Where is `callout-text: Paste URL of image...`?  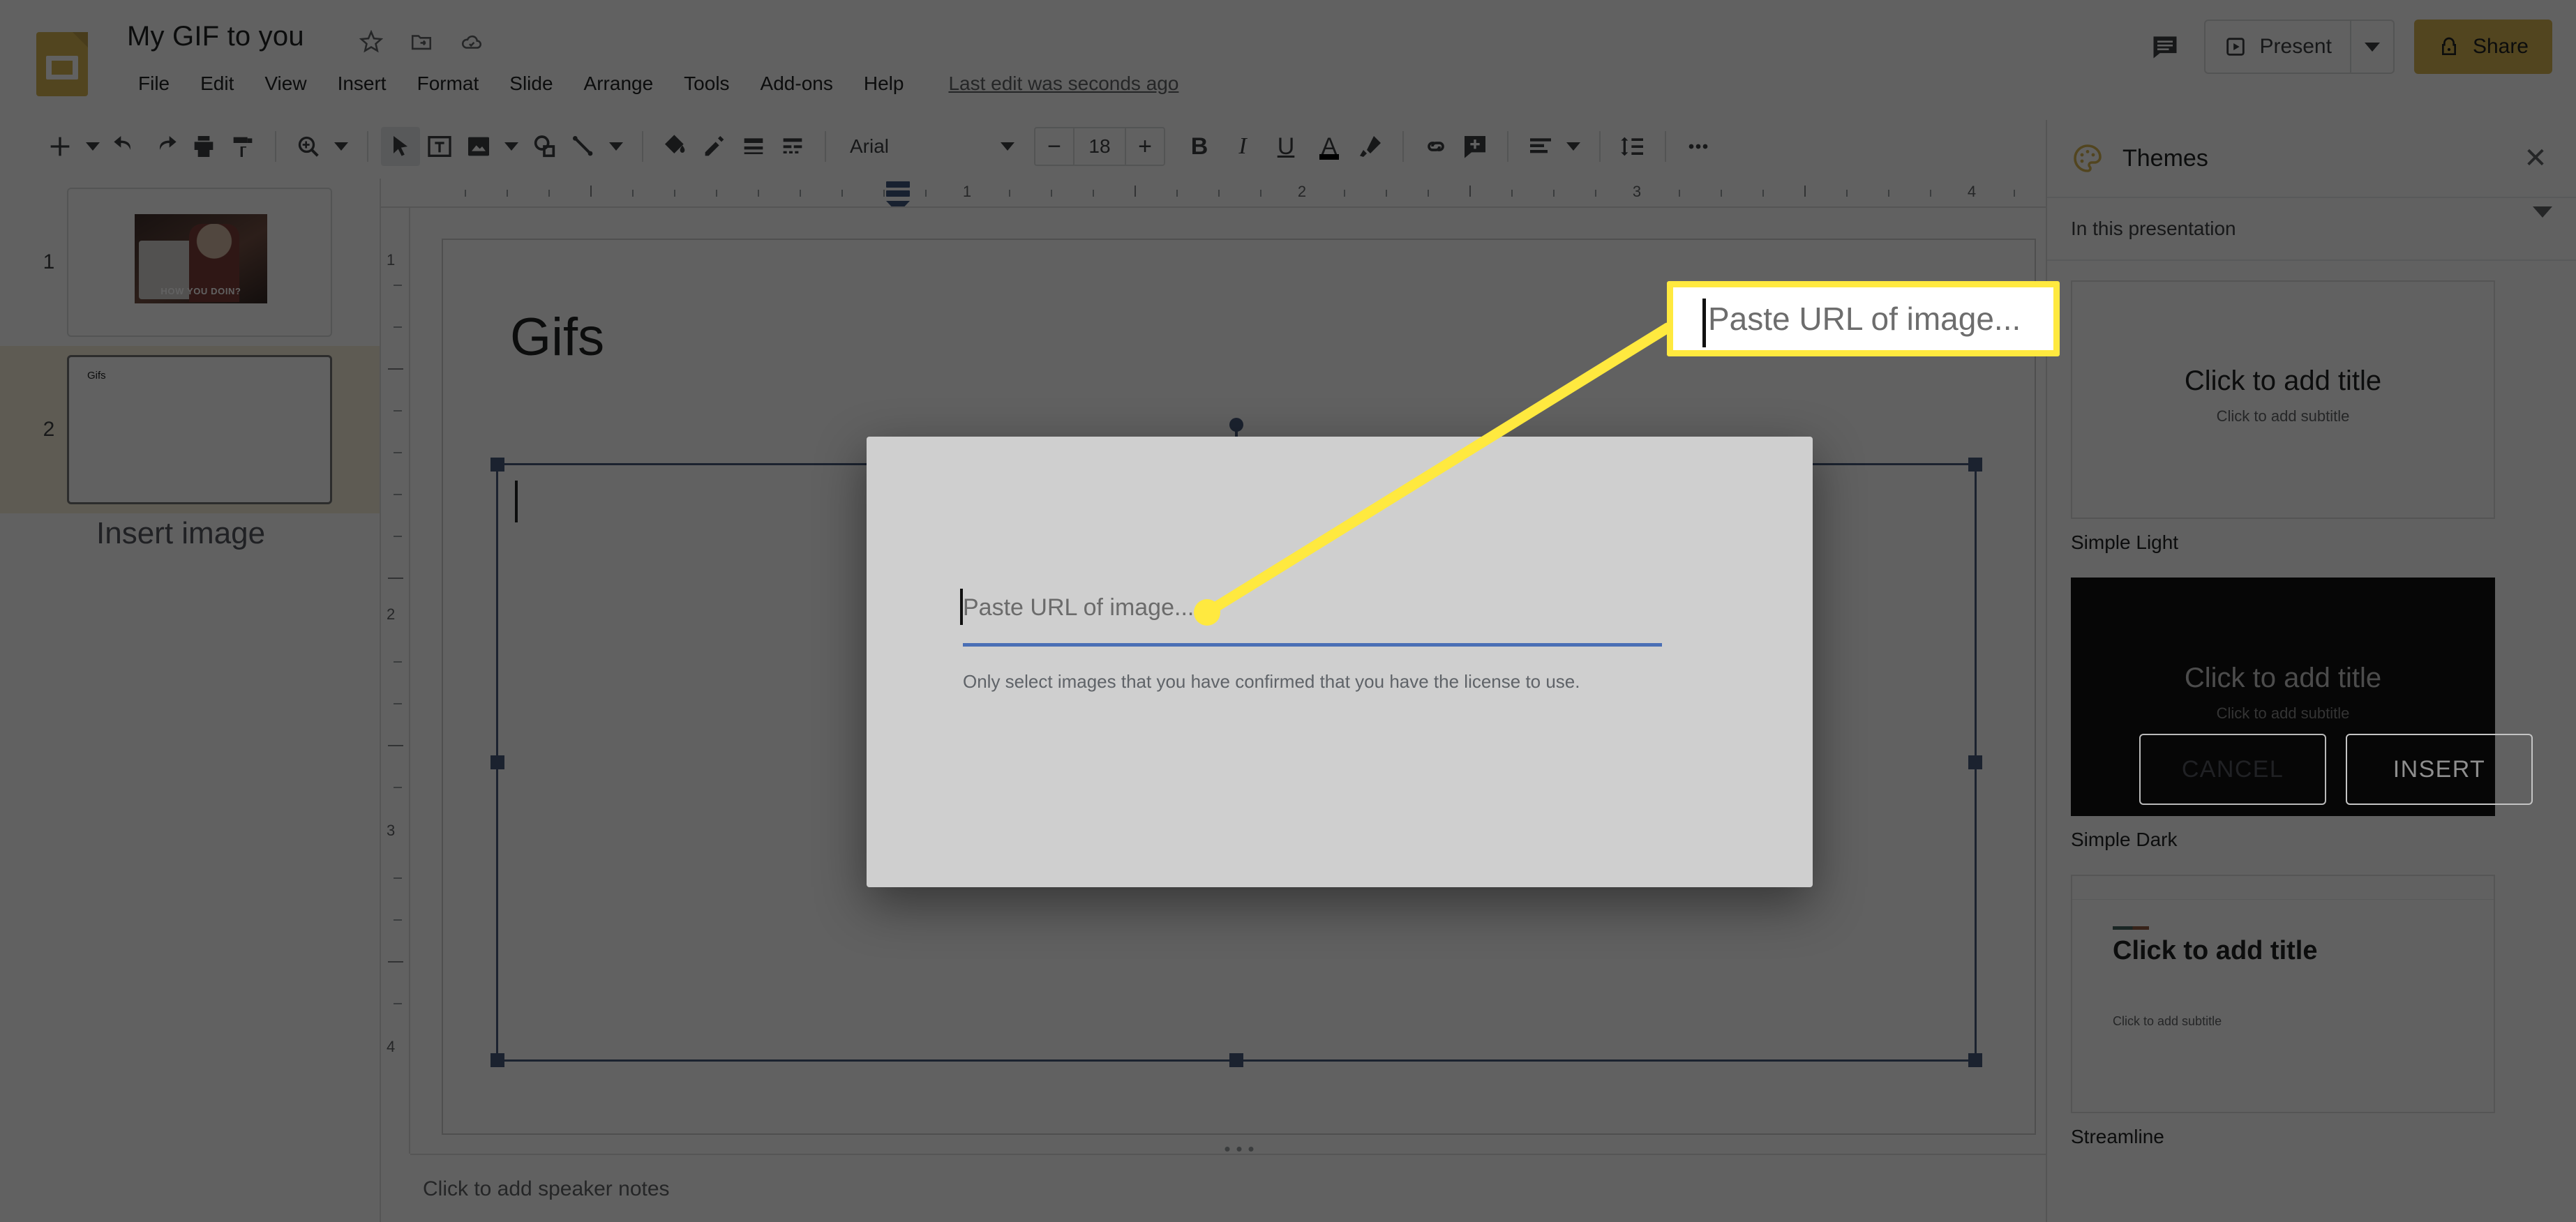
callout-text: Paste URL of image... is located at coordinates (1865, 319).